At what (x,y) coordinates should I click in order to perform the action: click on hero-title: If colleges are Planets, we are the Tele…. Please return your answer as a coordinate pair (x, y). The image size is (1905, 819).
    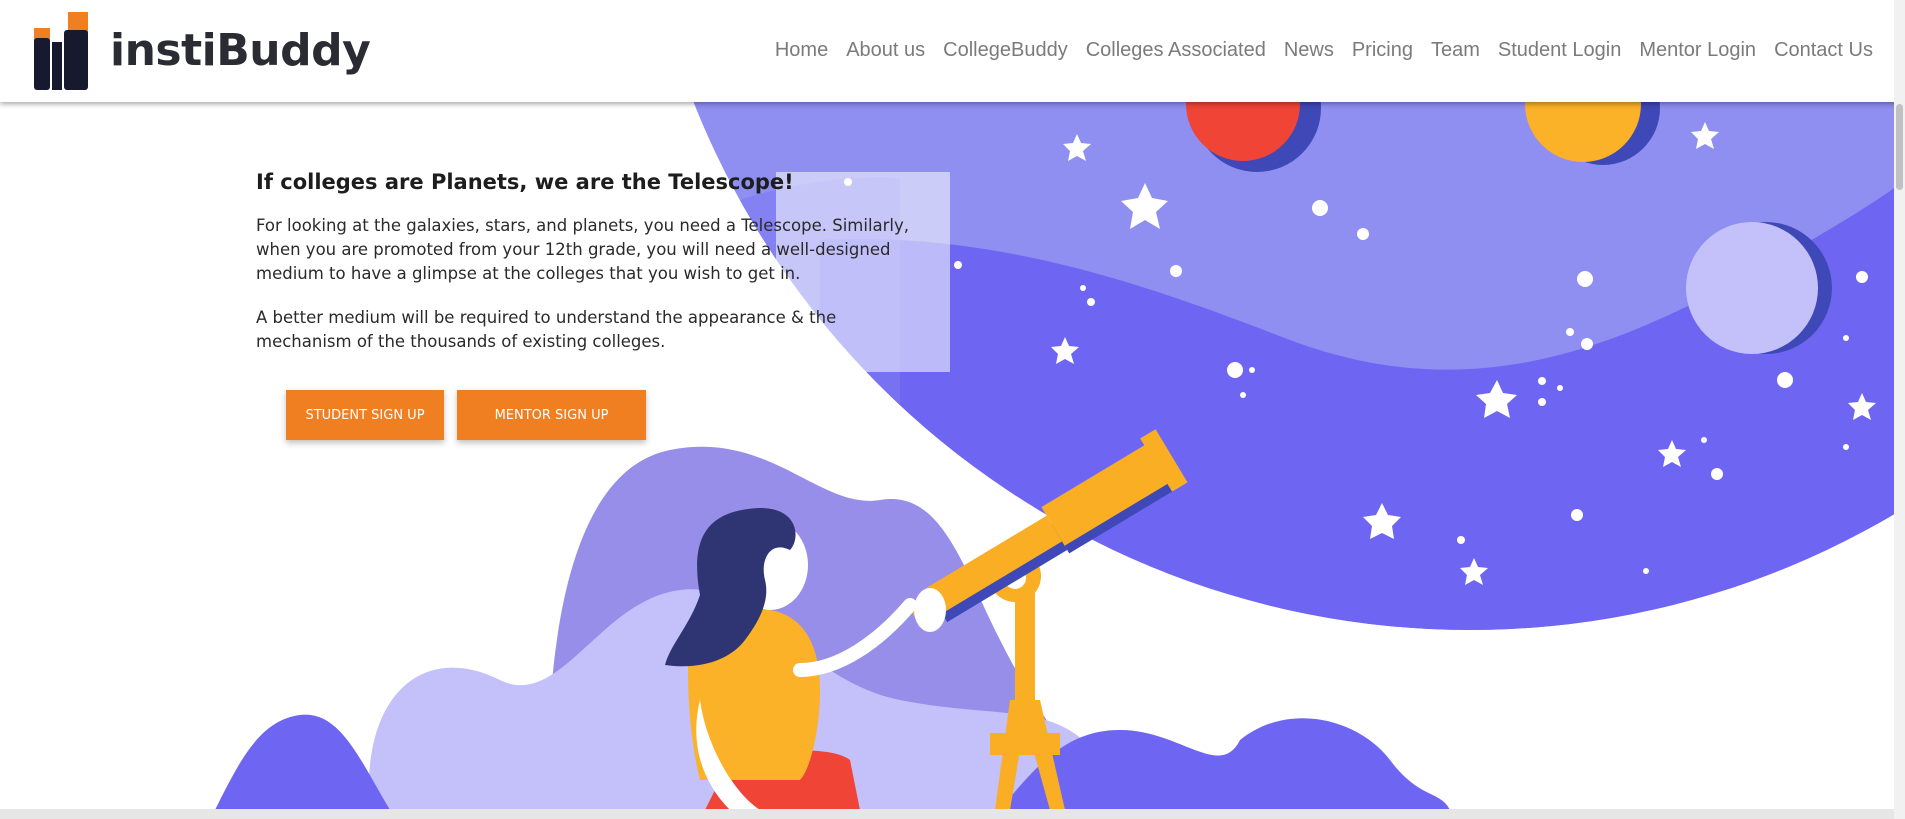
    Looking at the image, I should click on (525, 182).